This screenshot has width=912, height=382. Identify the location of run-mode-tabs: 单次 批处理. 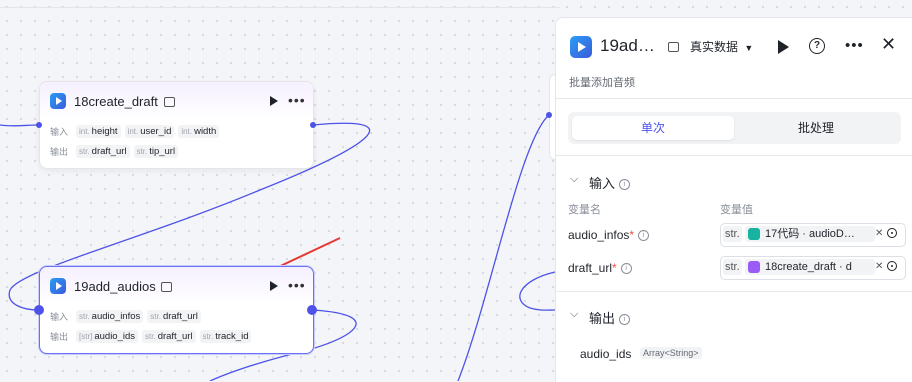
(734, 128).